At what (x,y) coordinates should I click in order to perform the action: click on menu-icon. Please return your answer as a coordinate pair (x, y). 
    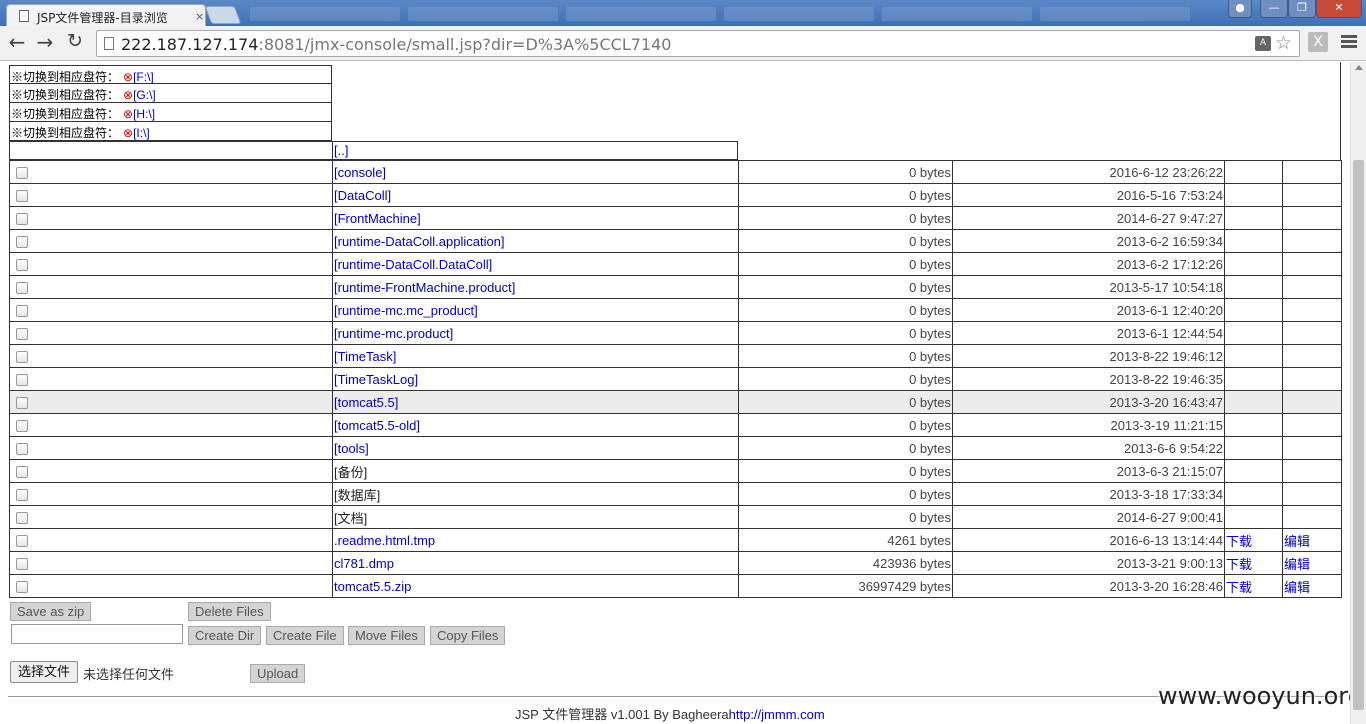
    Looking at the image, I should click on (1349, 42).